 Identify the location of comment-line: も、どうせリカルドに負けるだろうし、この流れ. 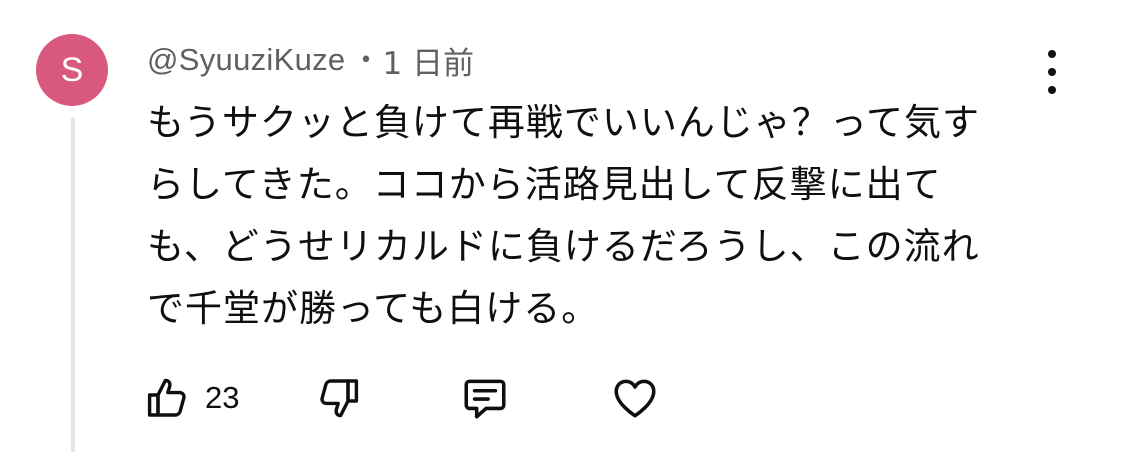
(563, 246).